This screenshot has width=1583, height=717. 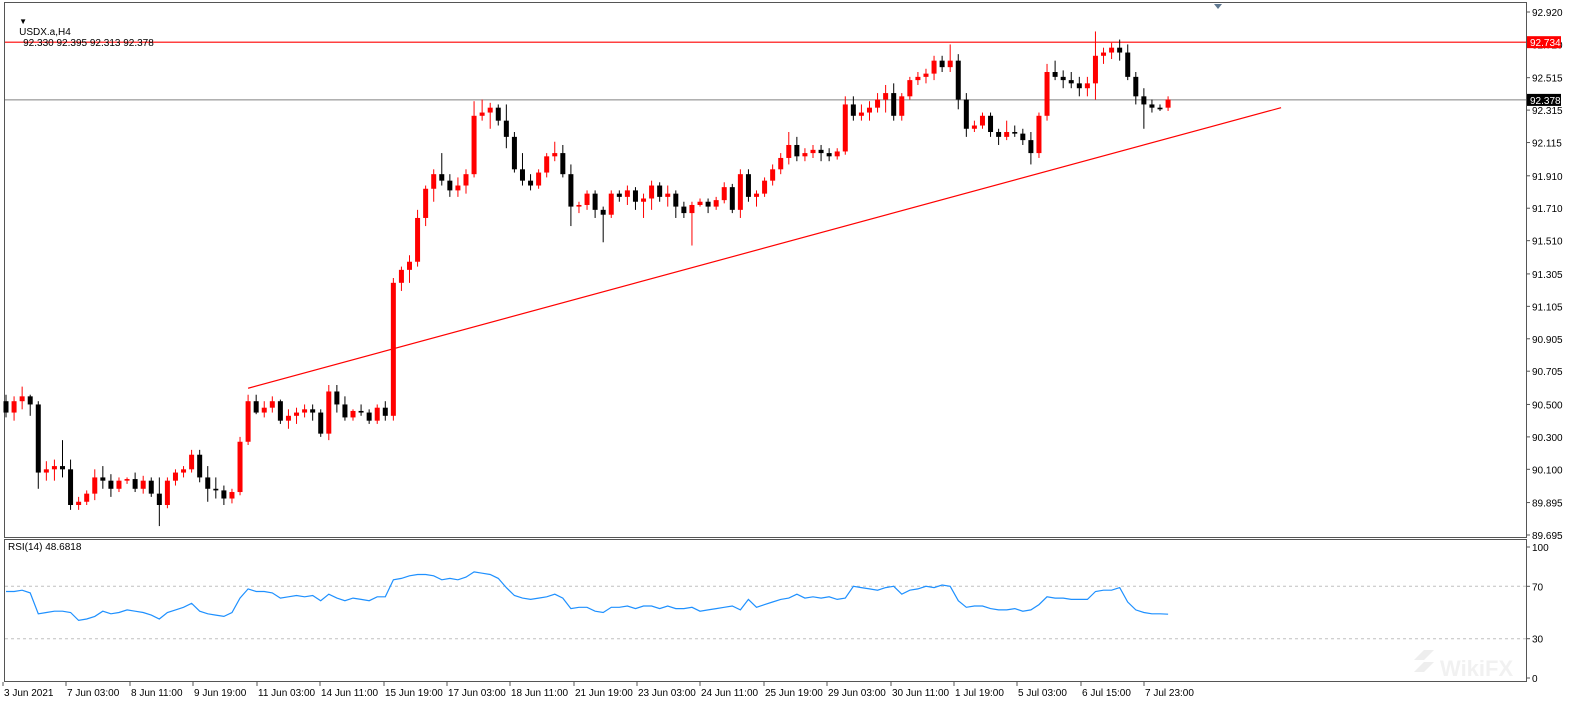 I want to click on chart-header: ▼ USDX.a,H4 92.330 92.395 92.313 92.378, so click(x=81, y=32).